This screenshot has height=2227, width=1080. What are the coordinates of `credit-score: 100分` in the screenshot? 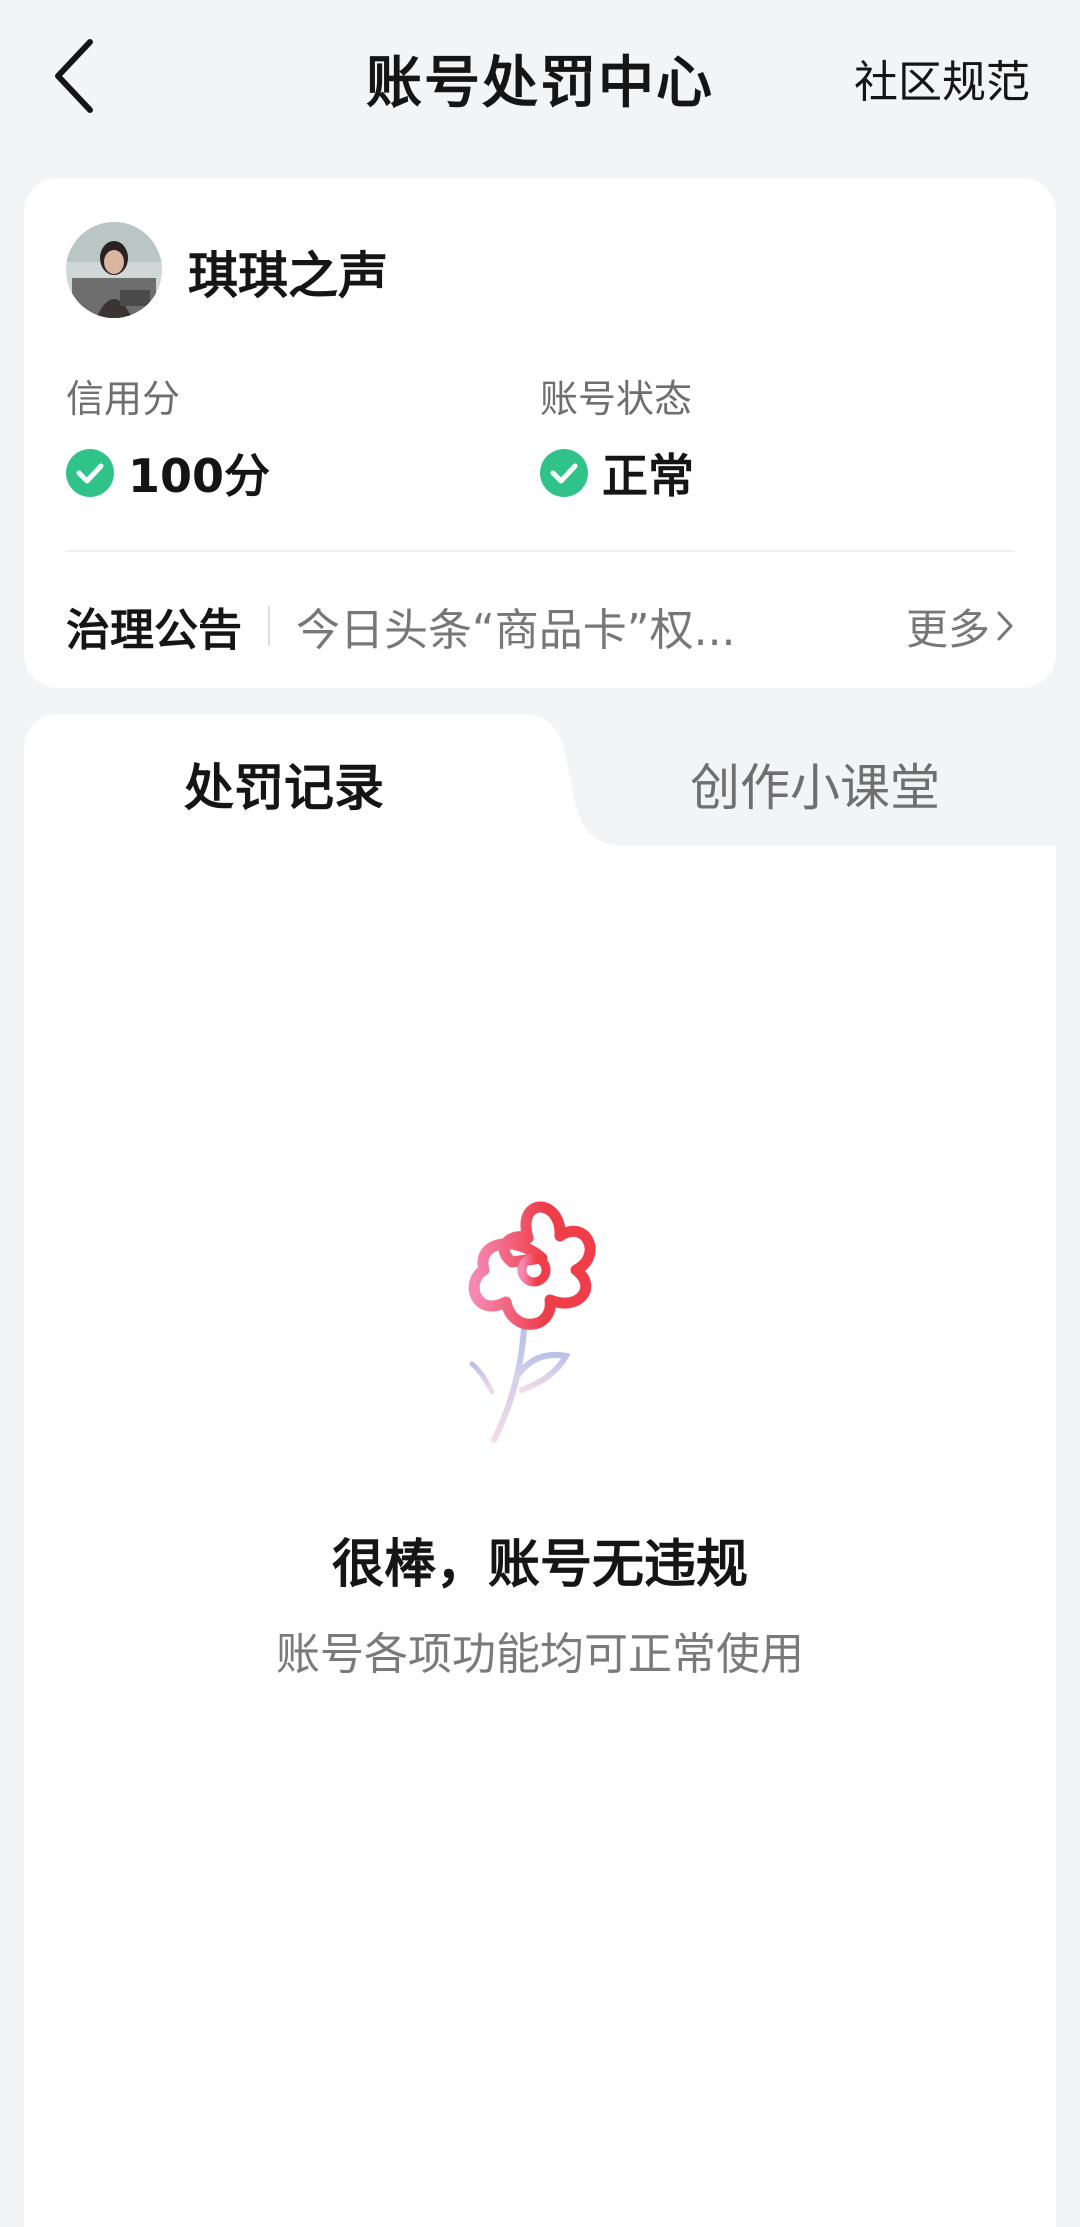 It's located at (168, 473).